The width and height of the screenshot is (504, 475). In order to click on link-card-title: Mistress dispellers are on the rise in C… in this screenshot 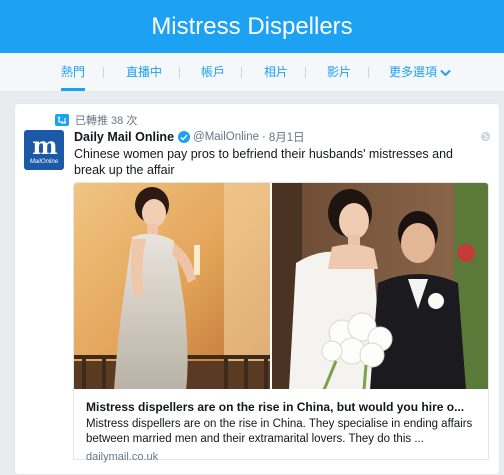, I will do `click(275, 407)`.